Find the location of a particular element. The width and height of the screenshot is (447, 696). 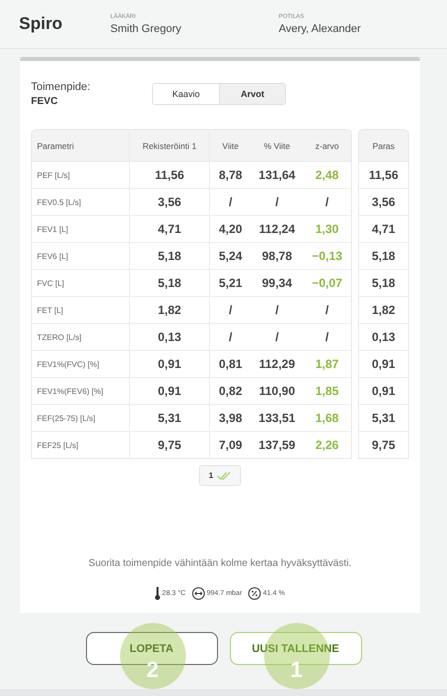

table-value: 8,78 is located at coordinates (230, 175).